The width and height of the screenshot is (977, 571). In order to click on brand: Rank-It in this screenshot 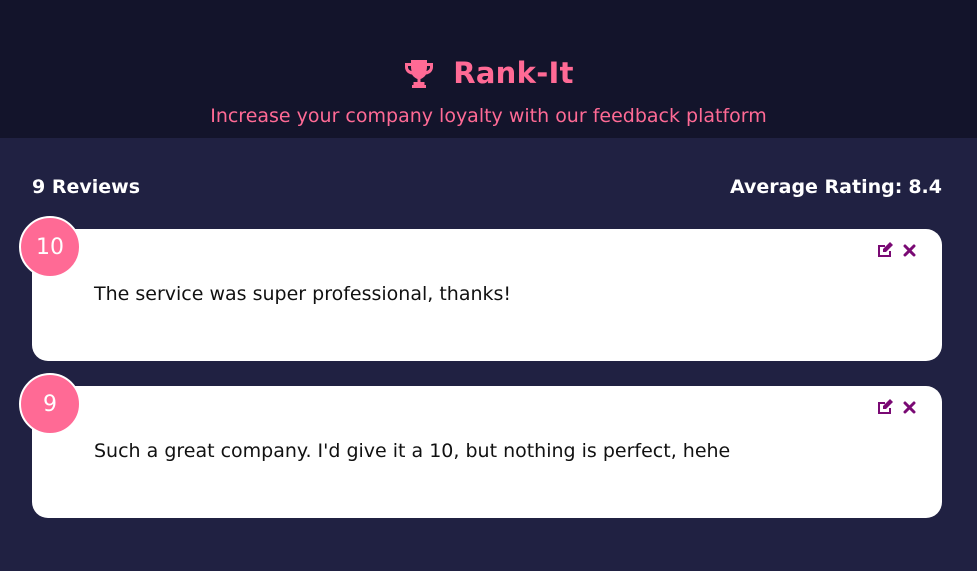, I will do `click(488, 73)`.